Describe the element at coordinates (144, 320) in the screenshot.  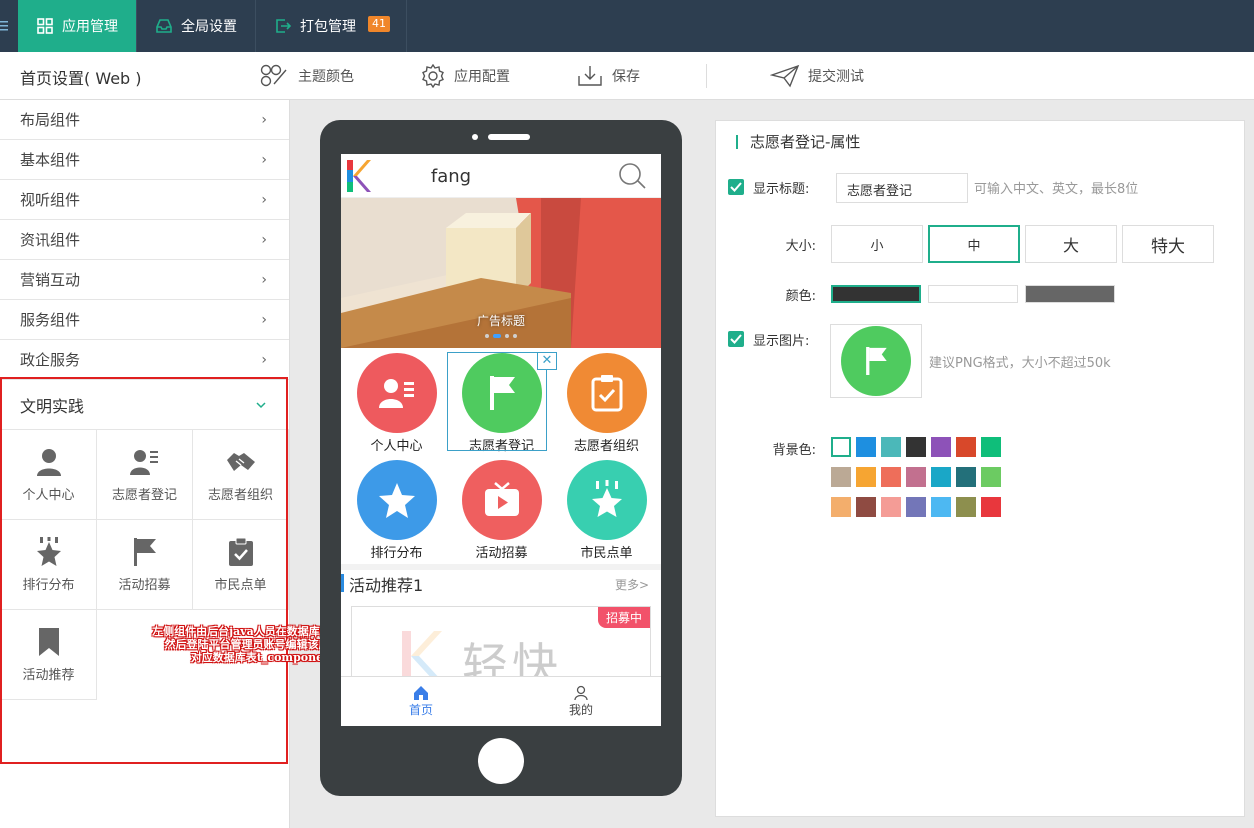
I see `category-service: 服务组件 ›` at that location.